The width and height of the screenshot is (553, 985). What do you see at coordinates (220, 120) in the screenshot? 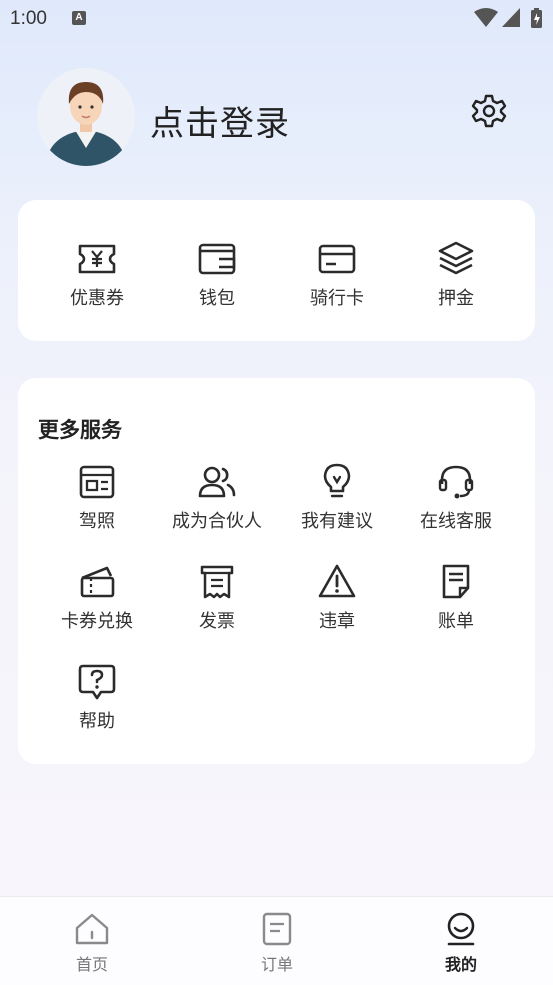
I see `login-link: 点击登录` at bounding box center [220, 120].